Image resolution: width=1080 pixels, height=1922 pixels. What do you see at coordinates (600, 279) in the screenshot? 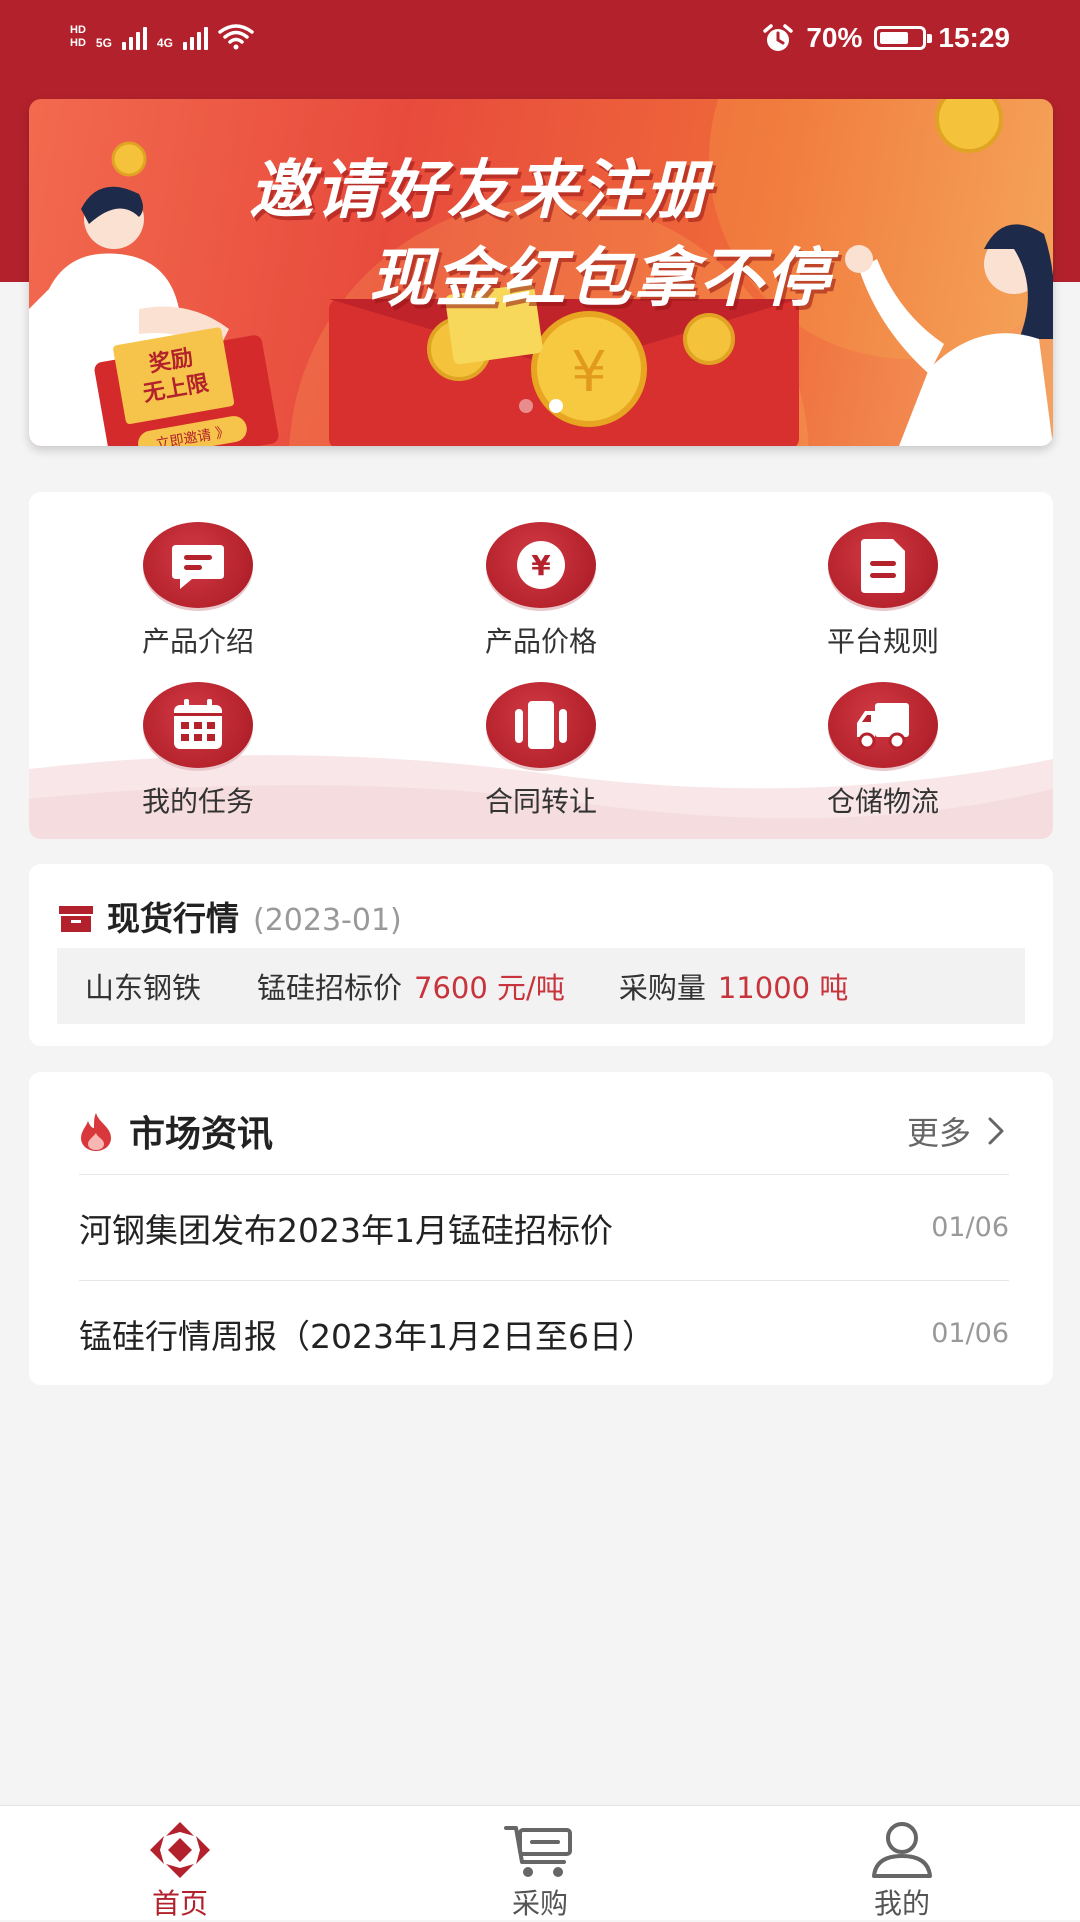
I see `banner-title-line2: 现金红包拿不停` at bounding box center [600, 279].